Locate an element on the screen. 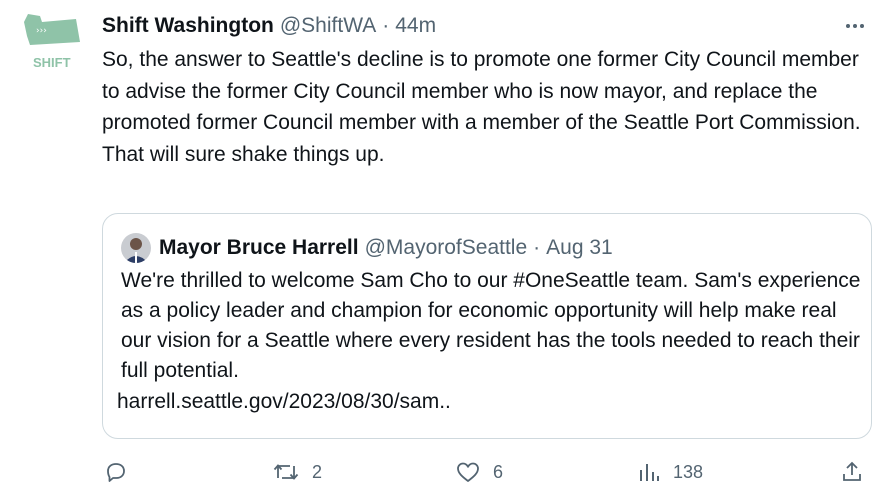 This screenshot has height=496, width=888. mayor-avatar-icon is located at coordinates (136, 248).